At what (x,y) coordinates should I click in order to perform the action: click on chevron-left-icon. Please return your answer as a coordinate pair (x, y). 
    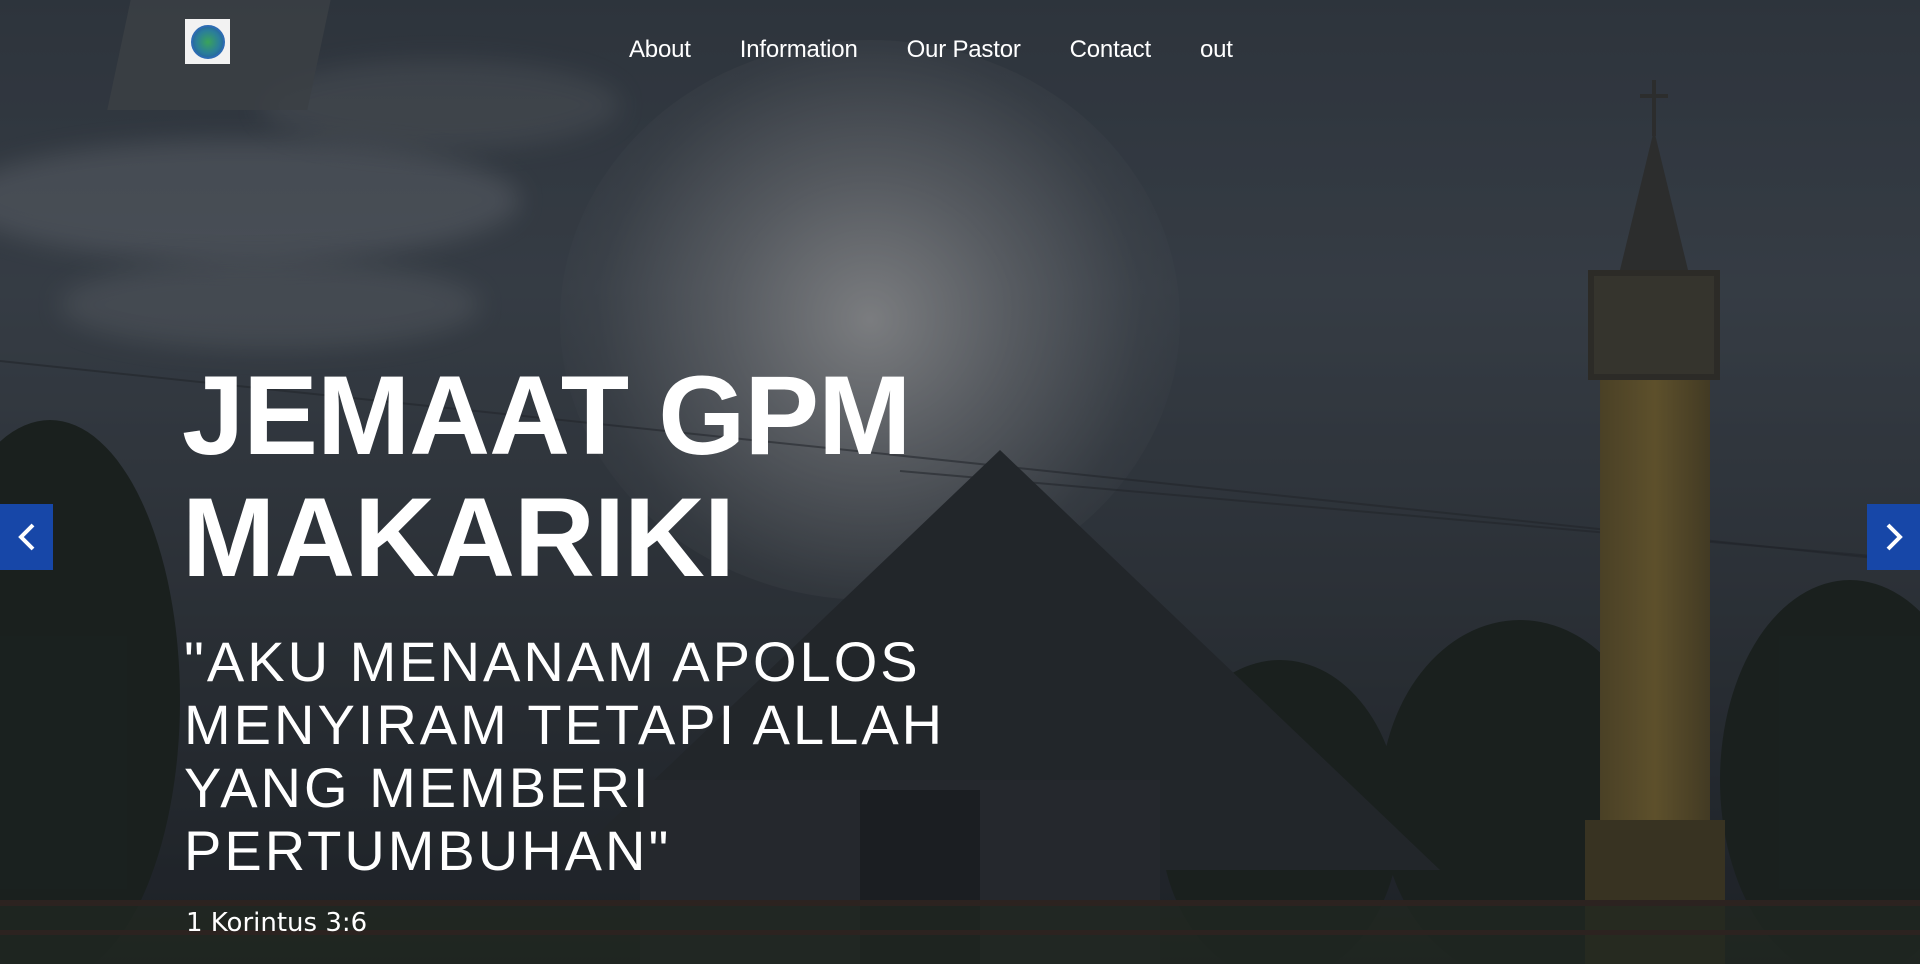
    Looking at the image, I should click on (25, 537).